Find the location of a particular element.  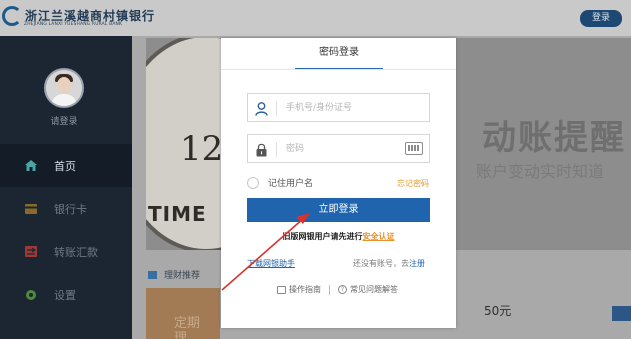

old-user-text: 旧版网银用户请先进行 is located at coordinates (322, 236).